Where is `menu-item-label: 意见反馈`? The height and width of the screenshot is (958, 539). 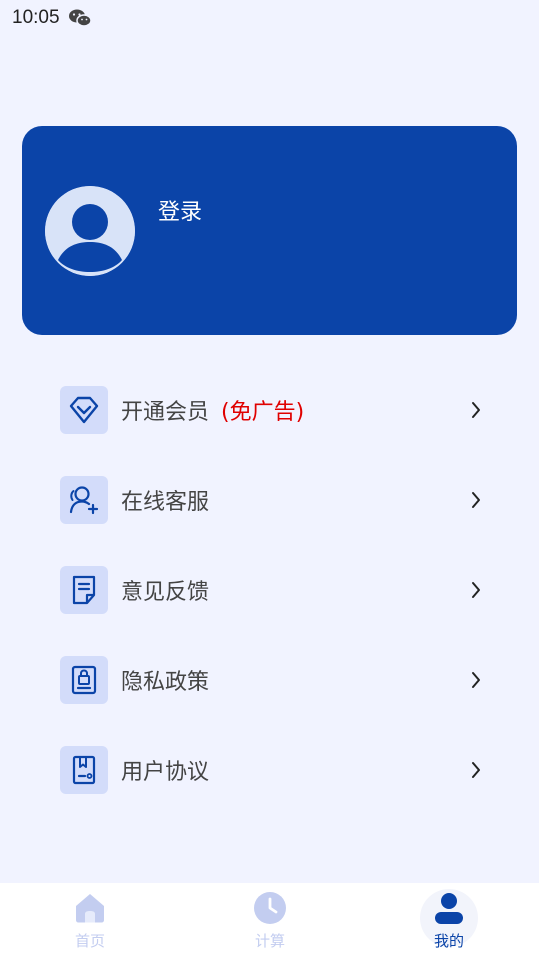 menu-item-label: 意见反馈 is located at coordinates (165, 592).